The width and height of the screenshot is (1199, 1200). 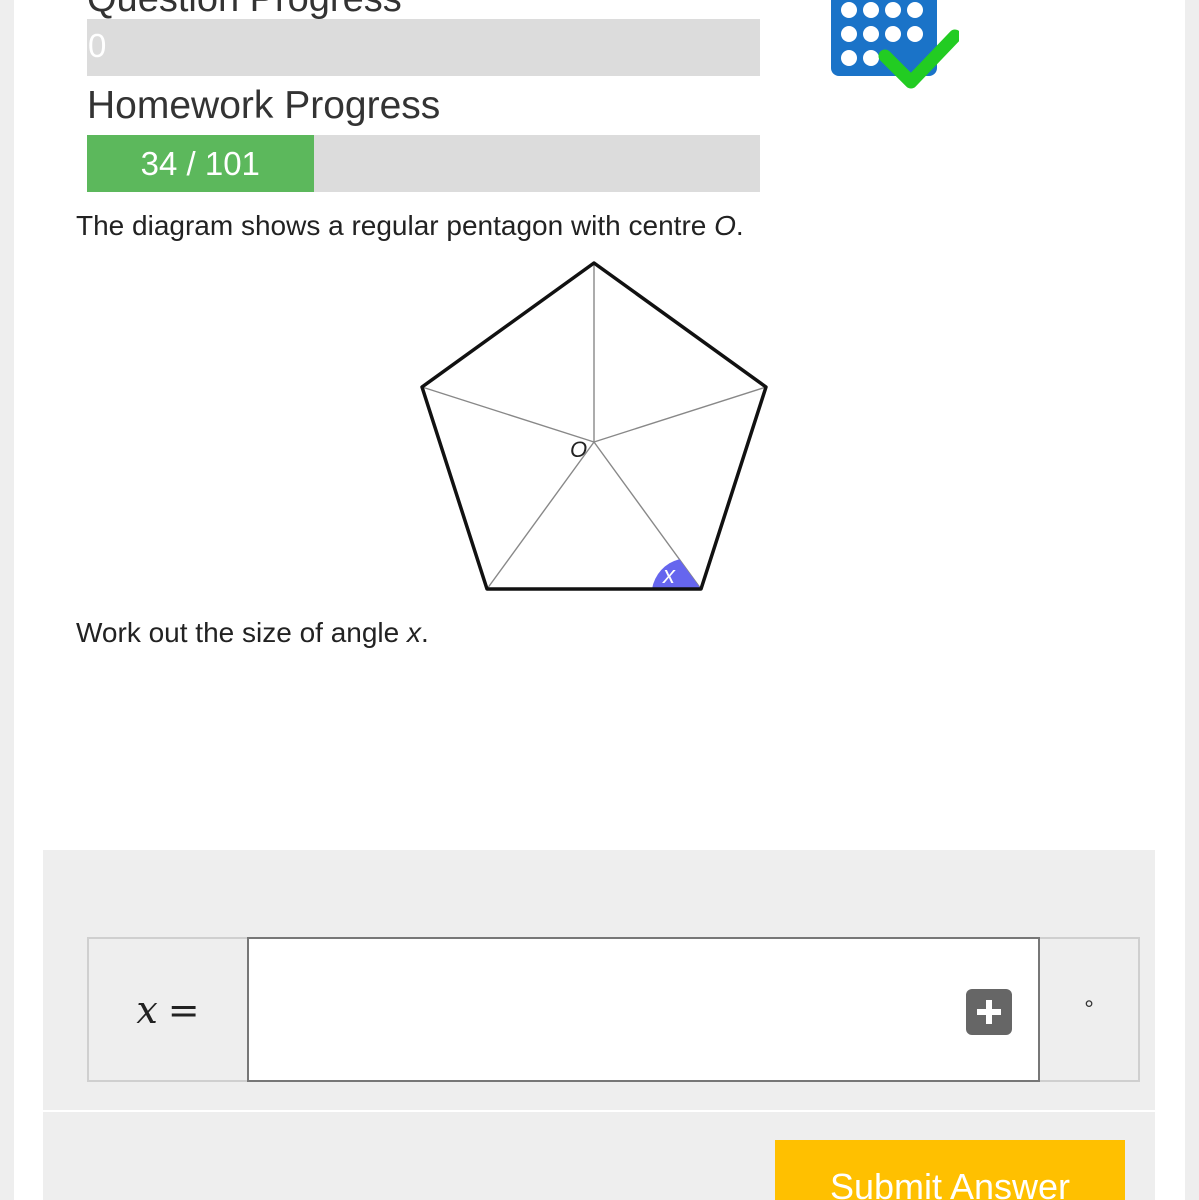 I want to click on submit-answer-button: Submit Answer, so click(x=950, y=1170).